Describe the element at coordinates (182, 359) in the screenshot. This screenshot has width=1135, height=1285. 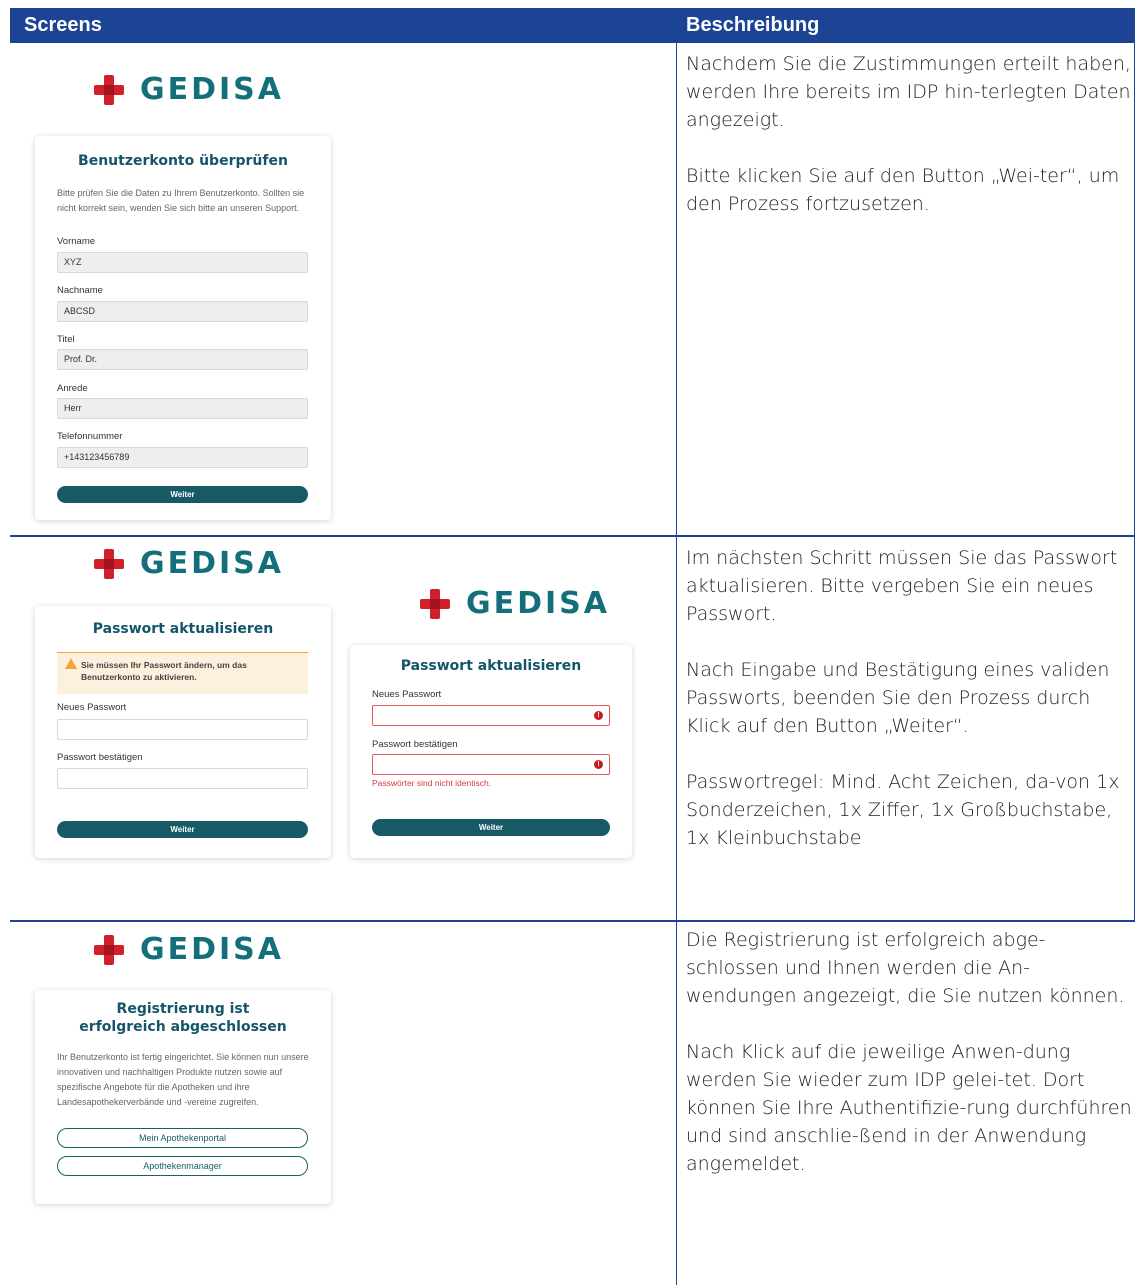
I see `title-field: Prof. Dr.` at that location.